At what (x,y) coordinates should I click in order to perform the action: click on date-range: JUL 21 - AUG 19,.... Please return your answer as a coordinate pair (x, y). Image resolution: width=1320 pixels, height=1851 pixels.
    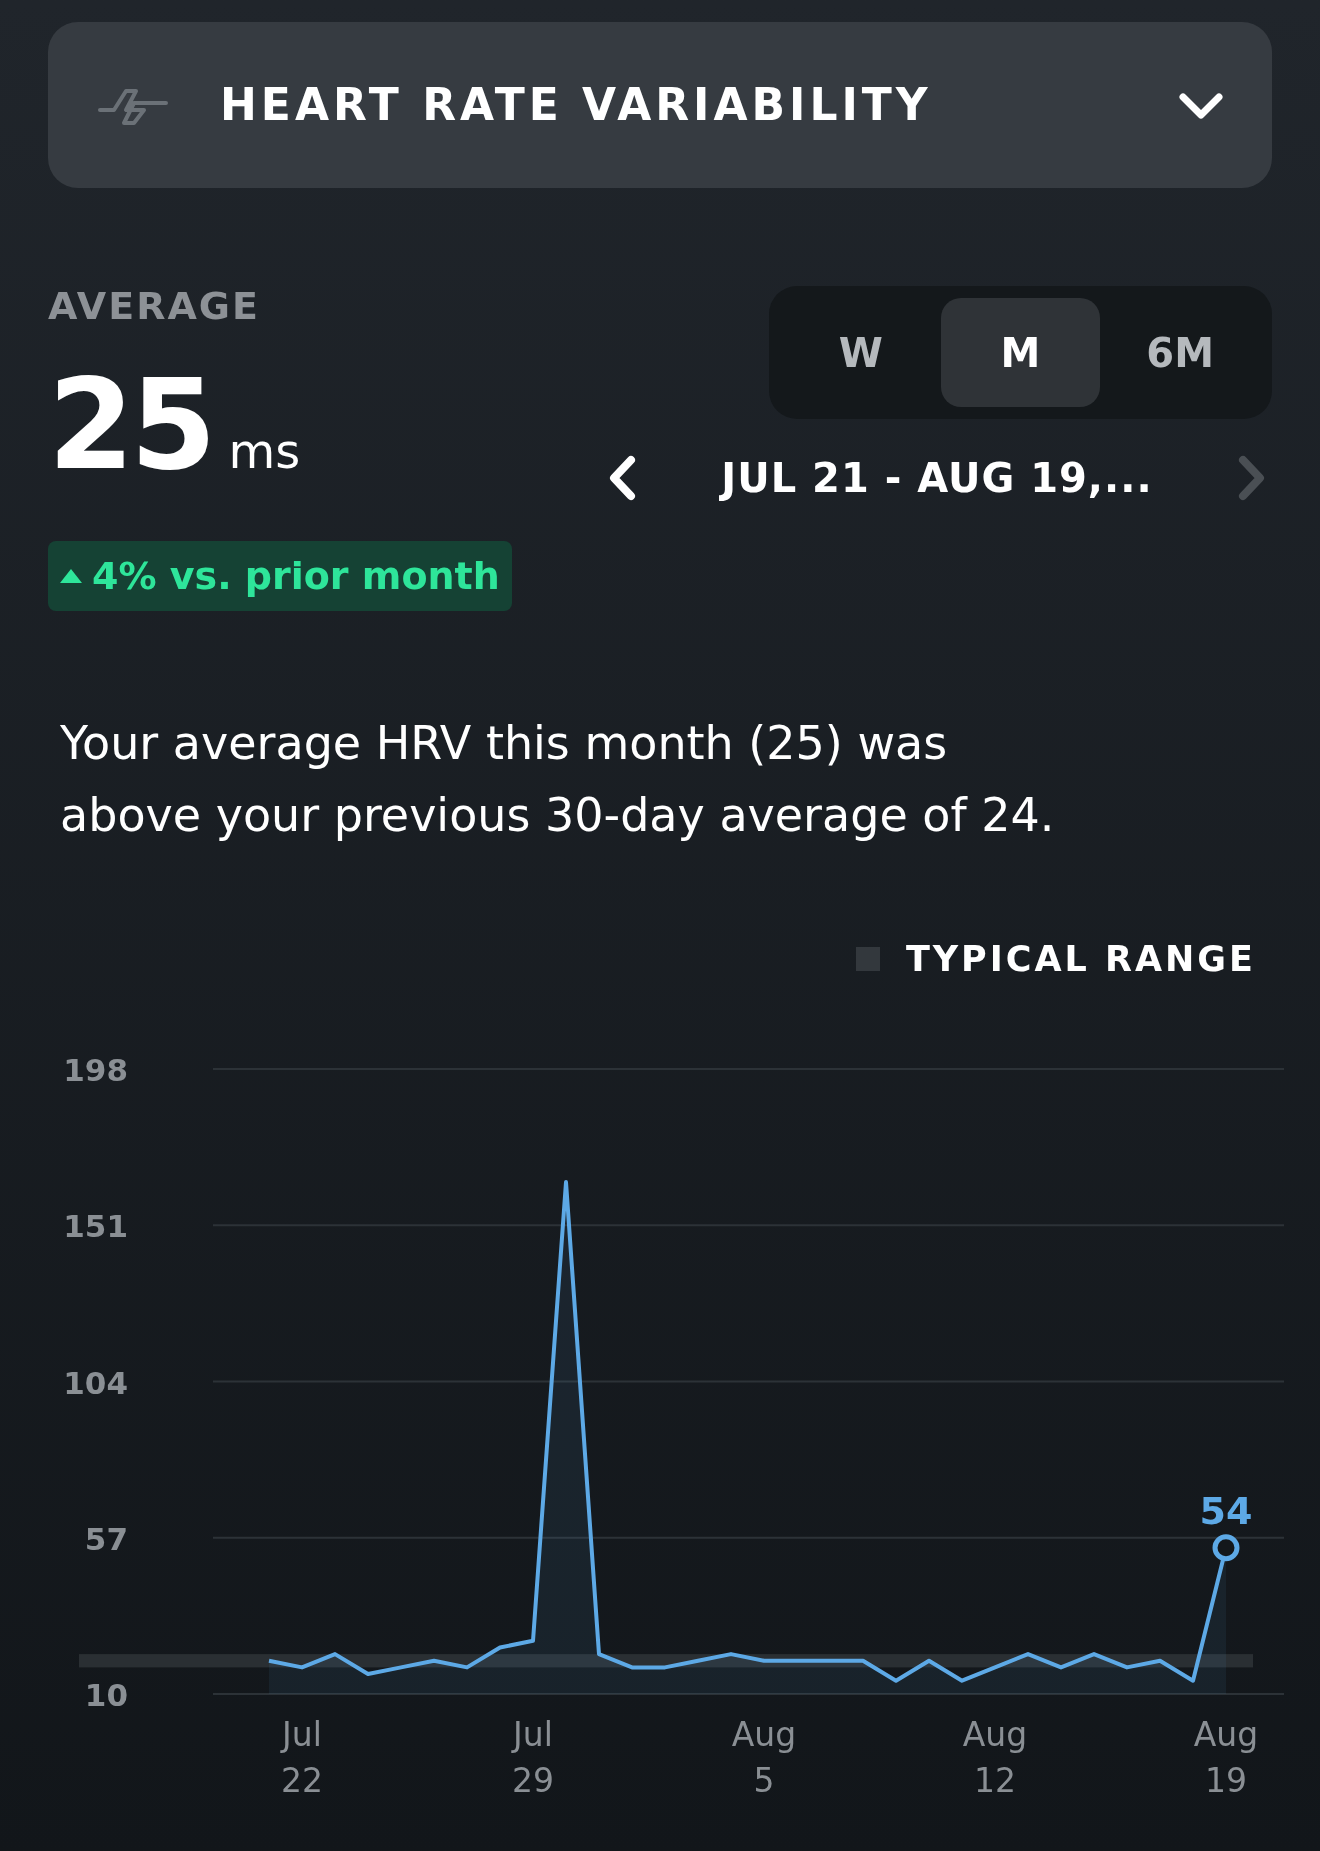
    Looking at the image, I should click on (937, 478).